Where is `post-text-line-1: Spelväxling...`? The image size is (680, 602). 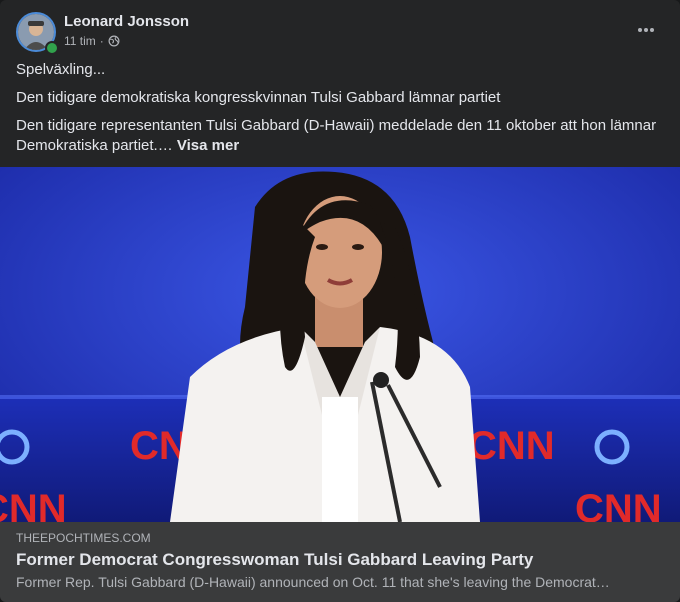
post-text-line-1: Spelväxling... is located at coordinates (61, 69).